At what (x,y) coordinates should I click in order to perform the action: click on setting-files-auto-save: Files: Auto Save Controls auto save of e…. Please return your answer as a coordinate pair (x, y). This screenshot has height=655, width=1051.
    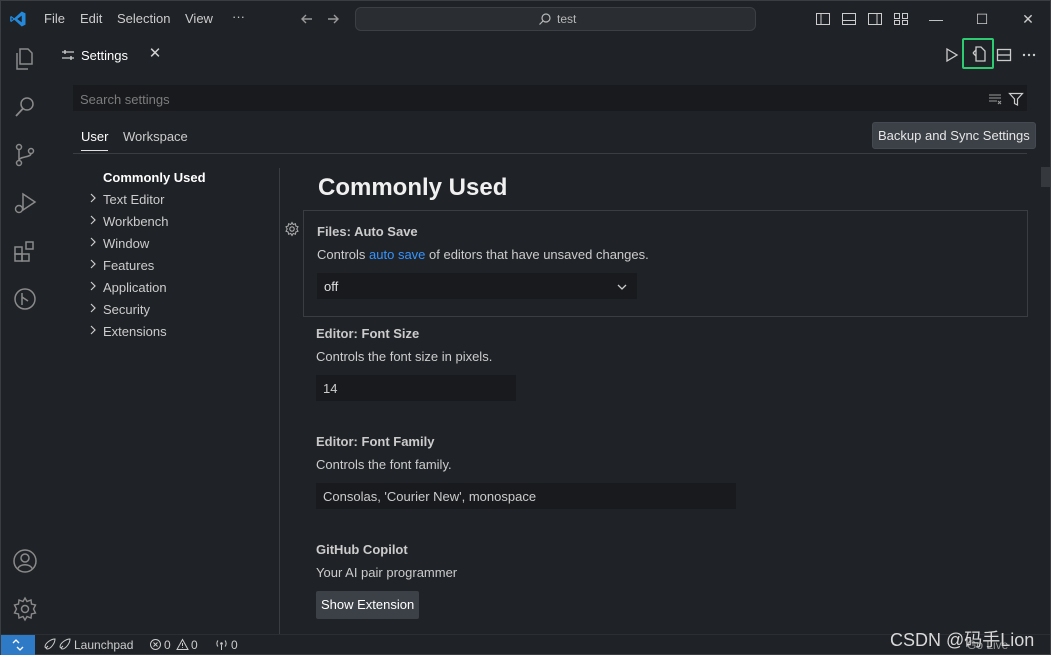
    Looking at the image, I should click on (665, 263).